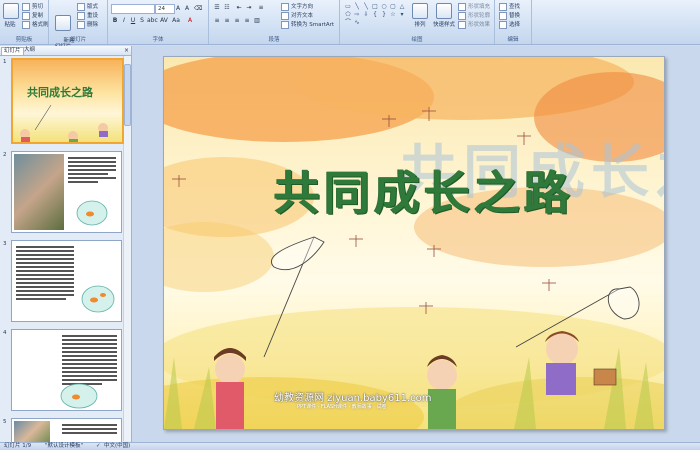 Image resolution: width=700 pixels, height=450 pixels. Describe the element at coordinates (152, 20) in the screenshot. I see `strikethrough-button: abc` at that location.